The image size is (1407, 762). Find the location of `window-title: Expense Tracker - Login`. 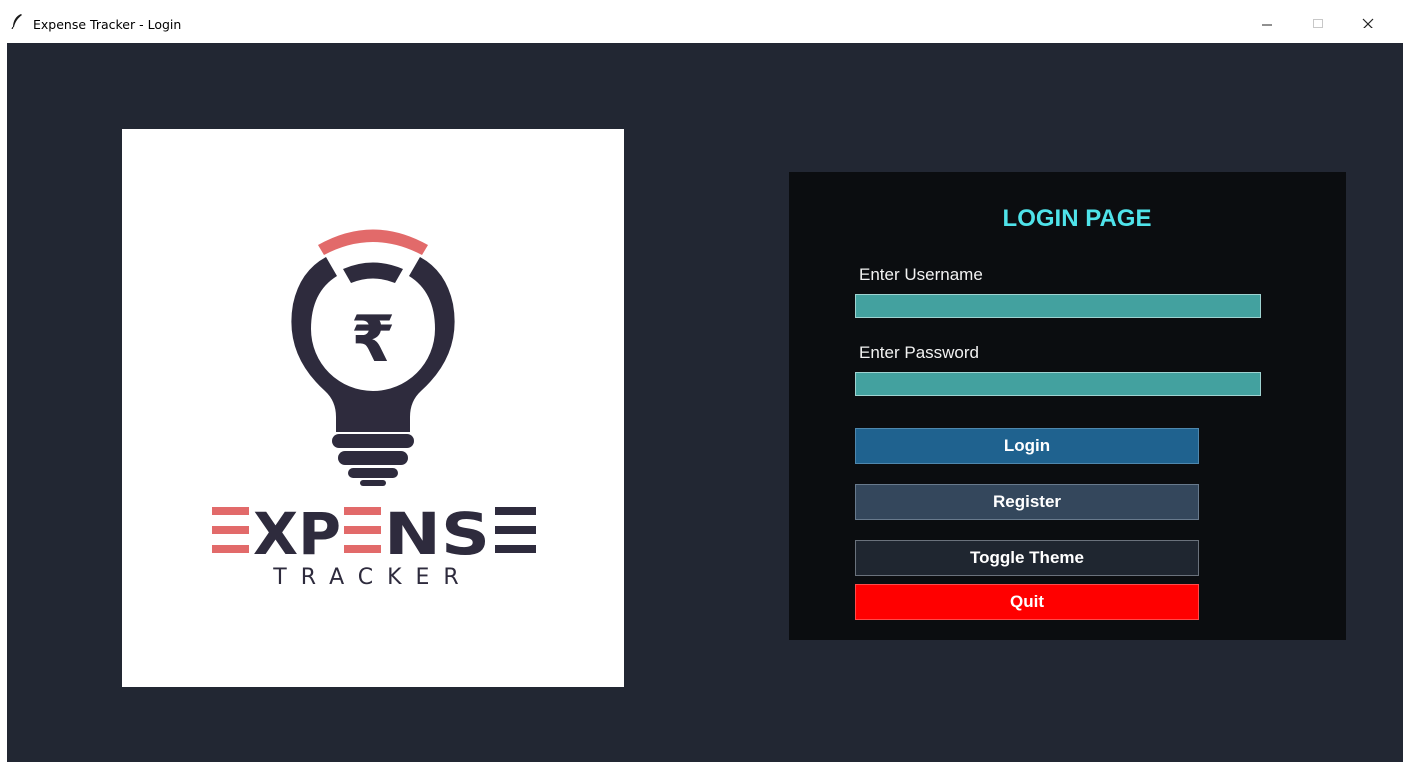

window-title: Expense Tracker - Login is located at coordinates (107, 24).